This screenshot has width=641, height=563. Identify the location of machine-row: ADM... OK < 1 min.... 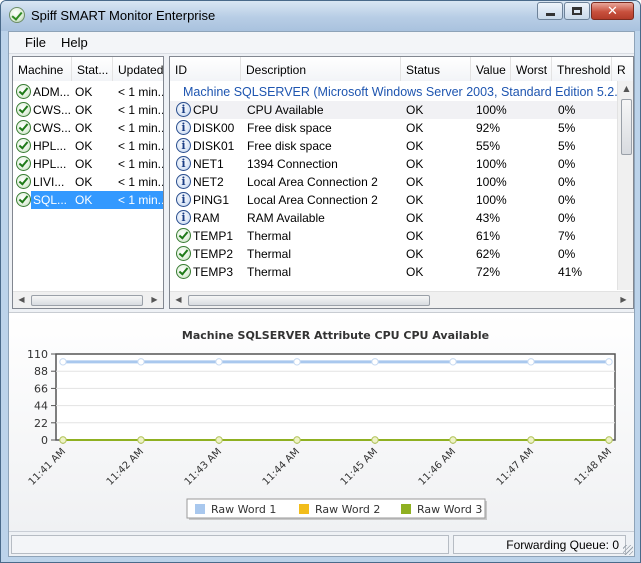
(88, 92).